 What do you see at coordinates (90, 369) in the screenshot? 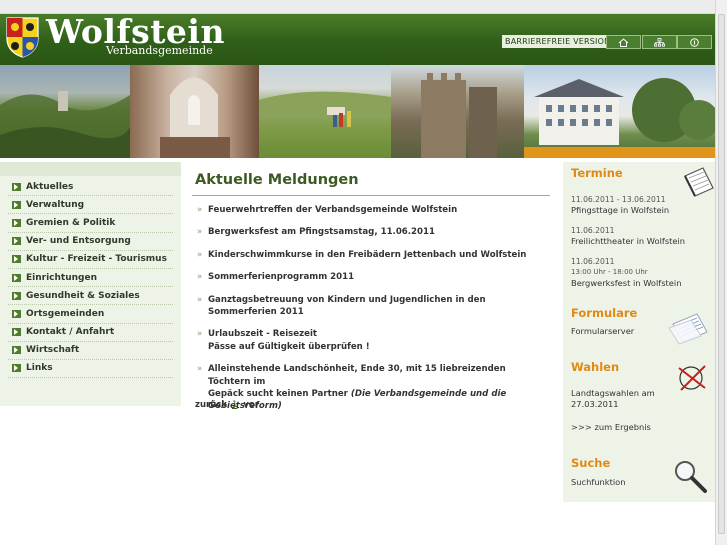
I see `nav-item-links: Links` at bounding box center [90, 369].